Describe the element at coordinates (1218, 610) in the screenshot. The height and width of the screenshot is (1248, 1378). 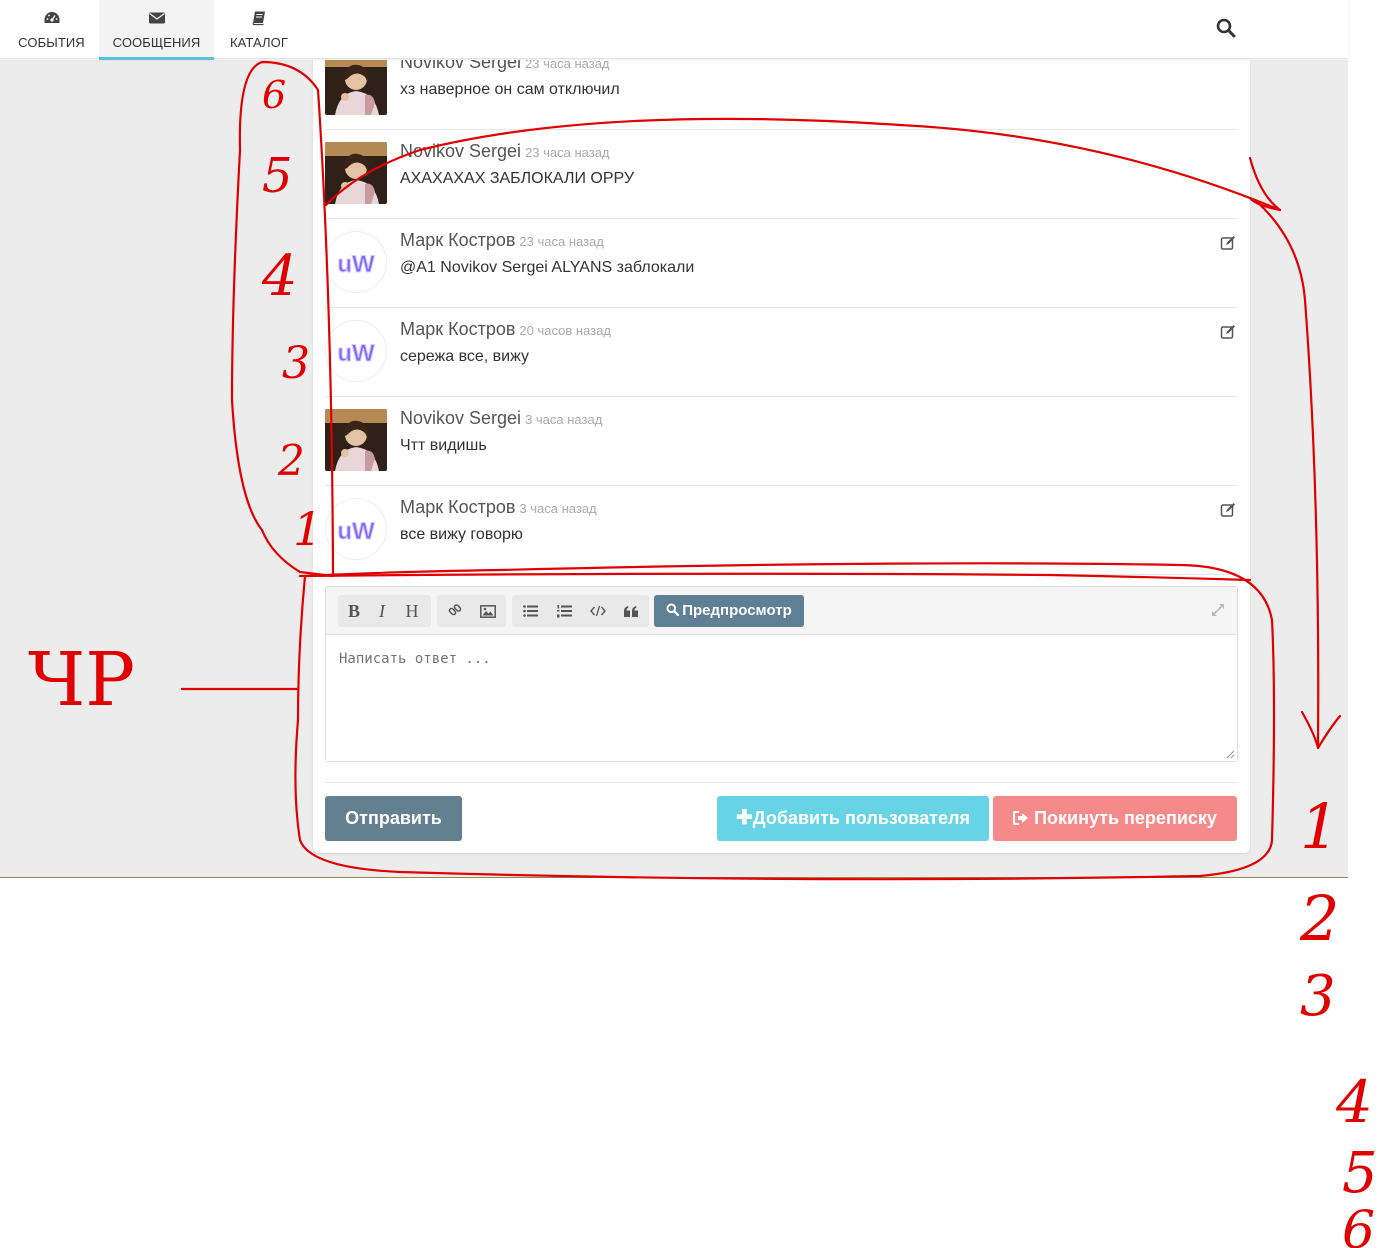
I see `fullscreen-icon` at that location.